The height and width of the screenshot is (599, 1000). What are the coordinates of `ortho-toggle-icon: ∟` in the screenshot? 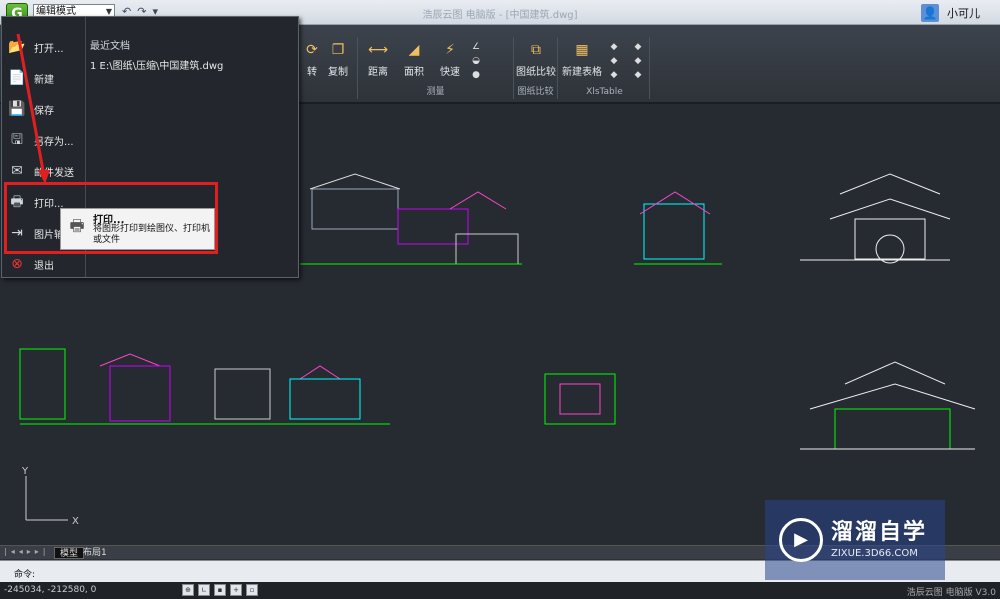 It's located at (204, 590).